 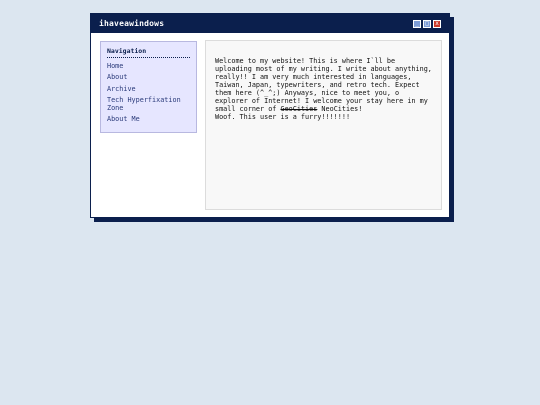 What do you see at coordinates (417, 23) in the screenshot?
I see `minimize-button: _` at bounding box center [417, 23].